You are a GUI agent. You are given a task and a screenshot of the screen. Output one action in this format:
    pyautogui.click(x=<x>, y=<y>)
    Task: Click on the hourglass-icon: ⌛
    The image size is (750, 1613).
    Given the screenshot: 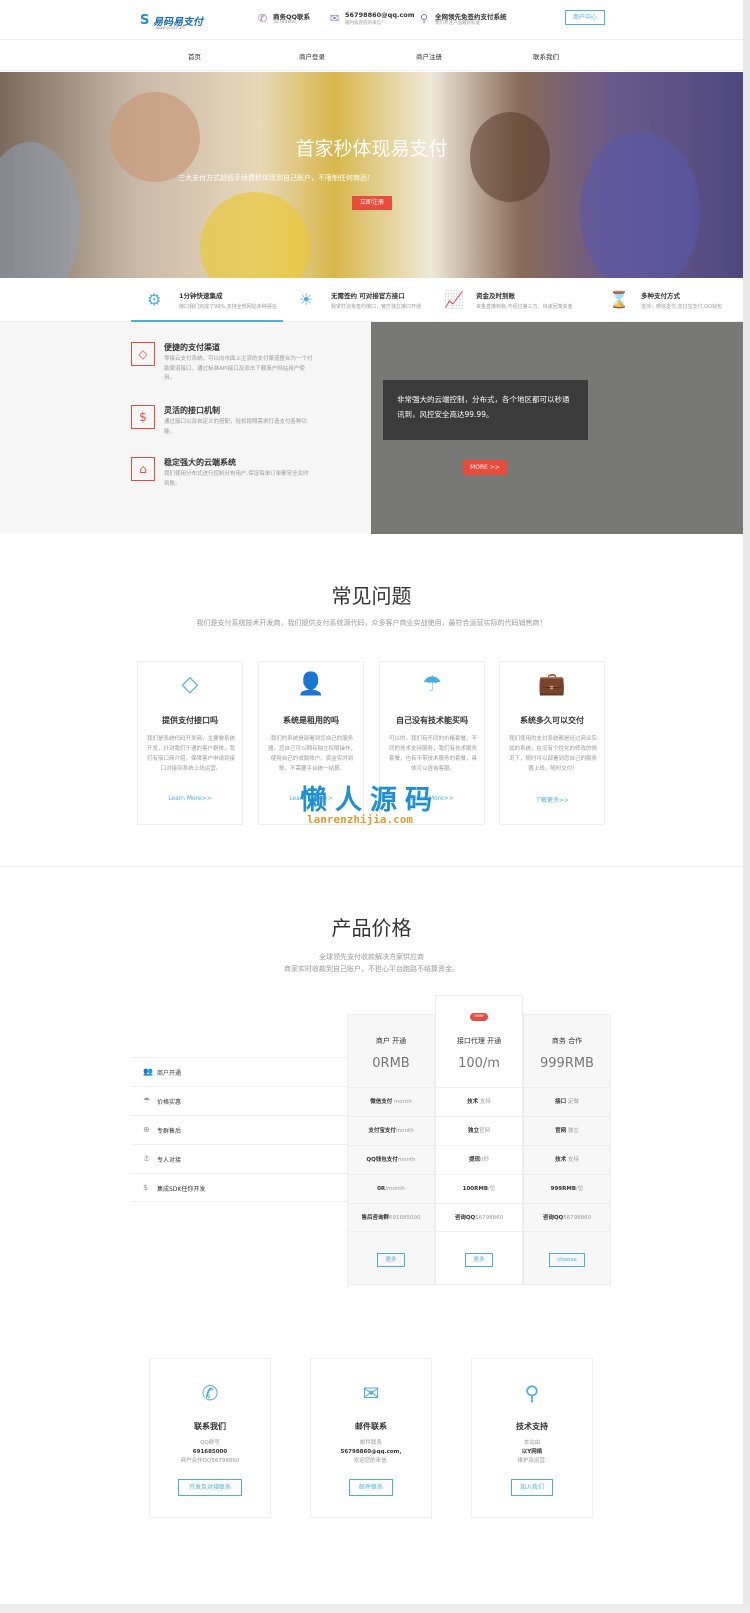 What is the action you would take?
    pyautogui.click(x=619, y=299)
    